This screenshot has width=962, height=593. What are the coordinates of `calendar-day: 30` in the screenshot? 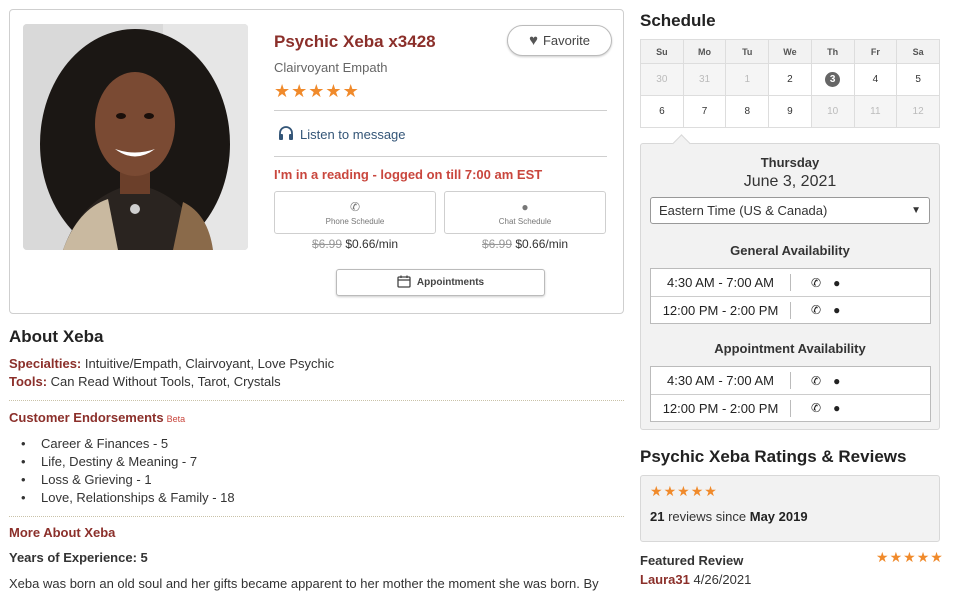 It's located at (662, 79).